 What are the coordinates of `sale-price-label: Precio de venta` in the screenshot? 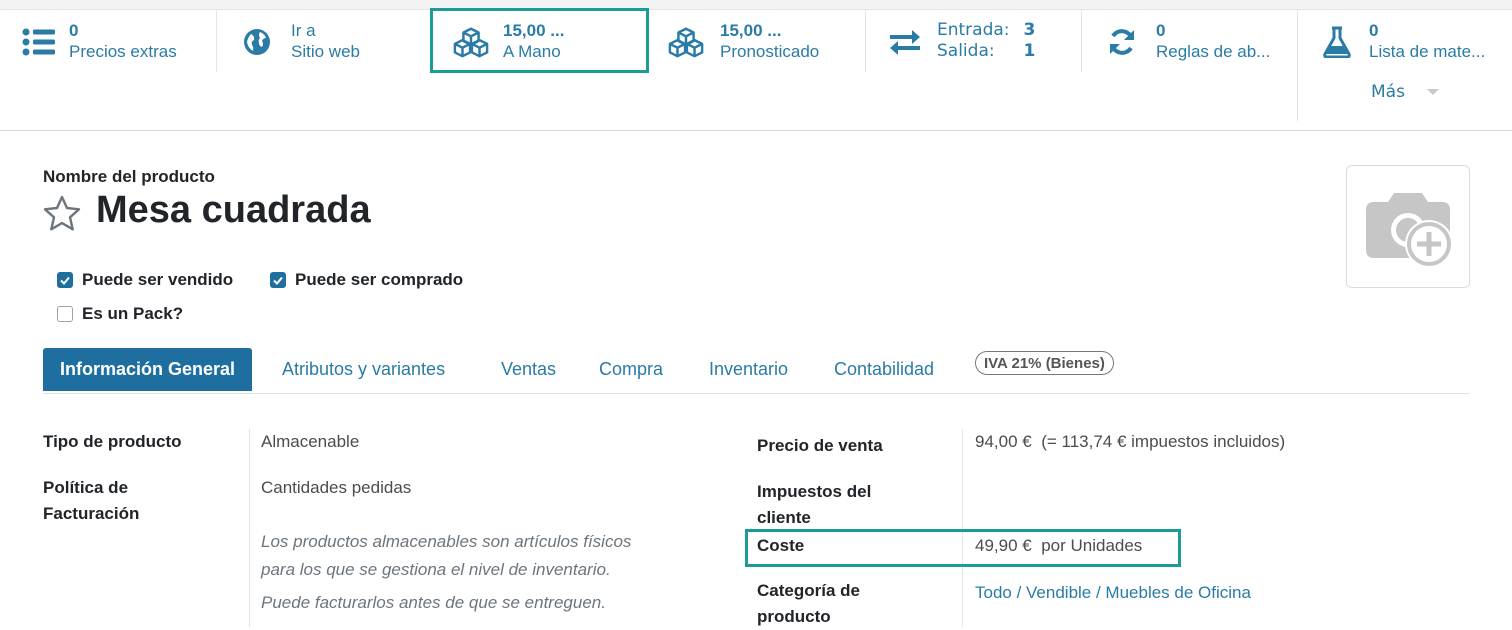 It's located at (820, 445).